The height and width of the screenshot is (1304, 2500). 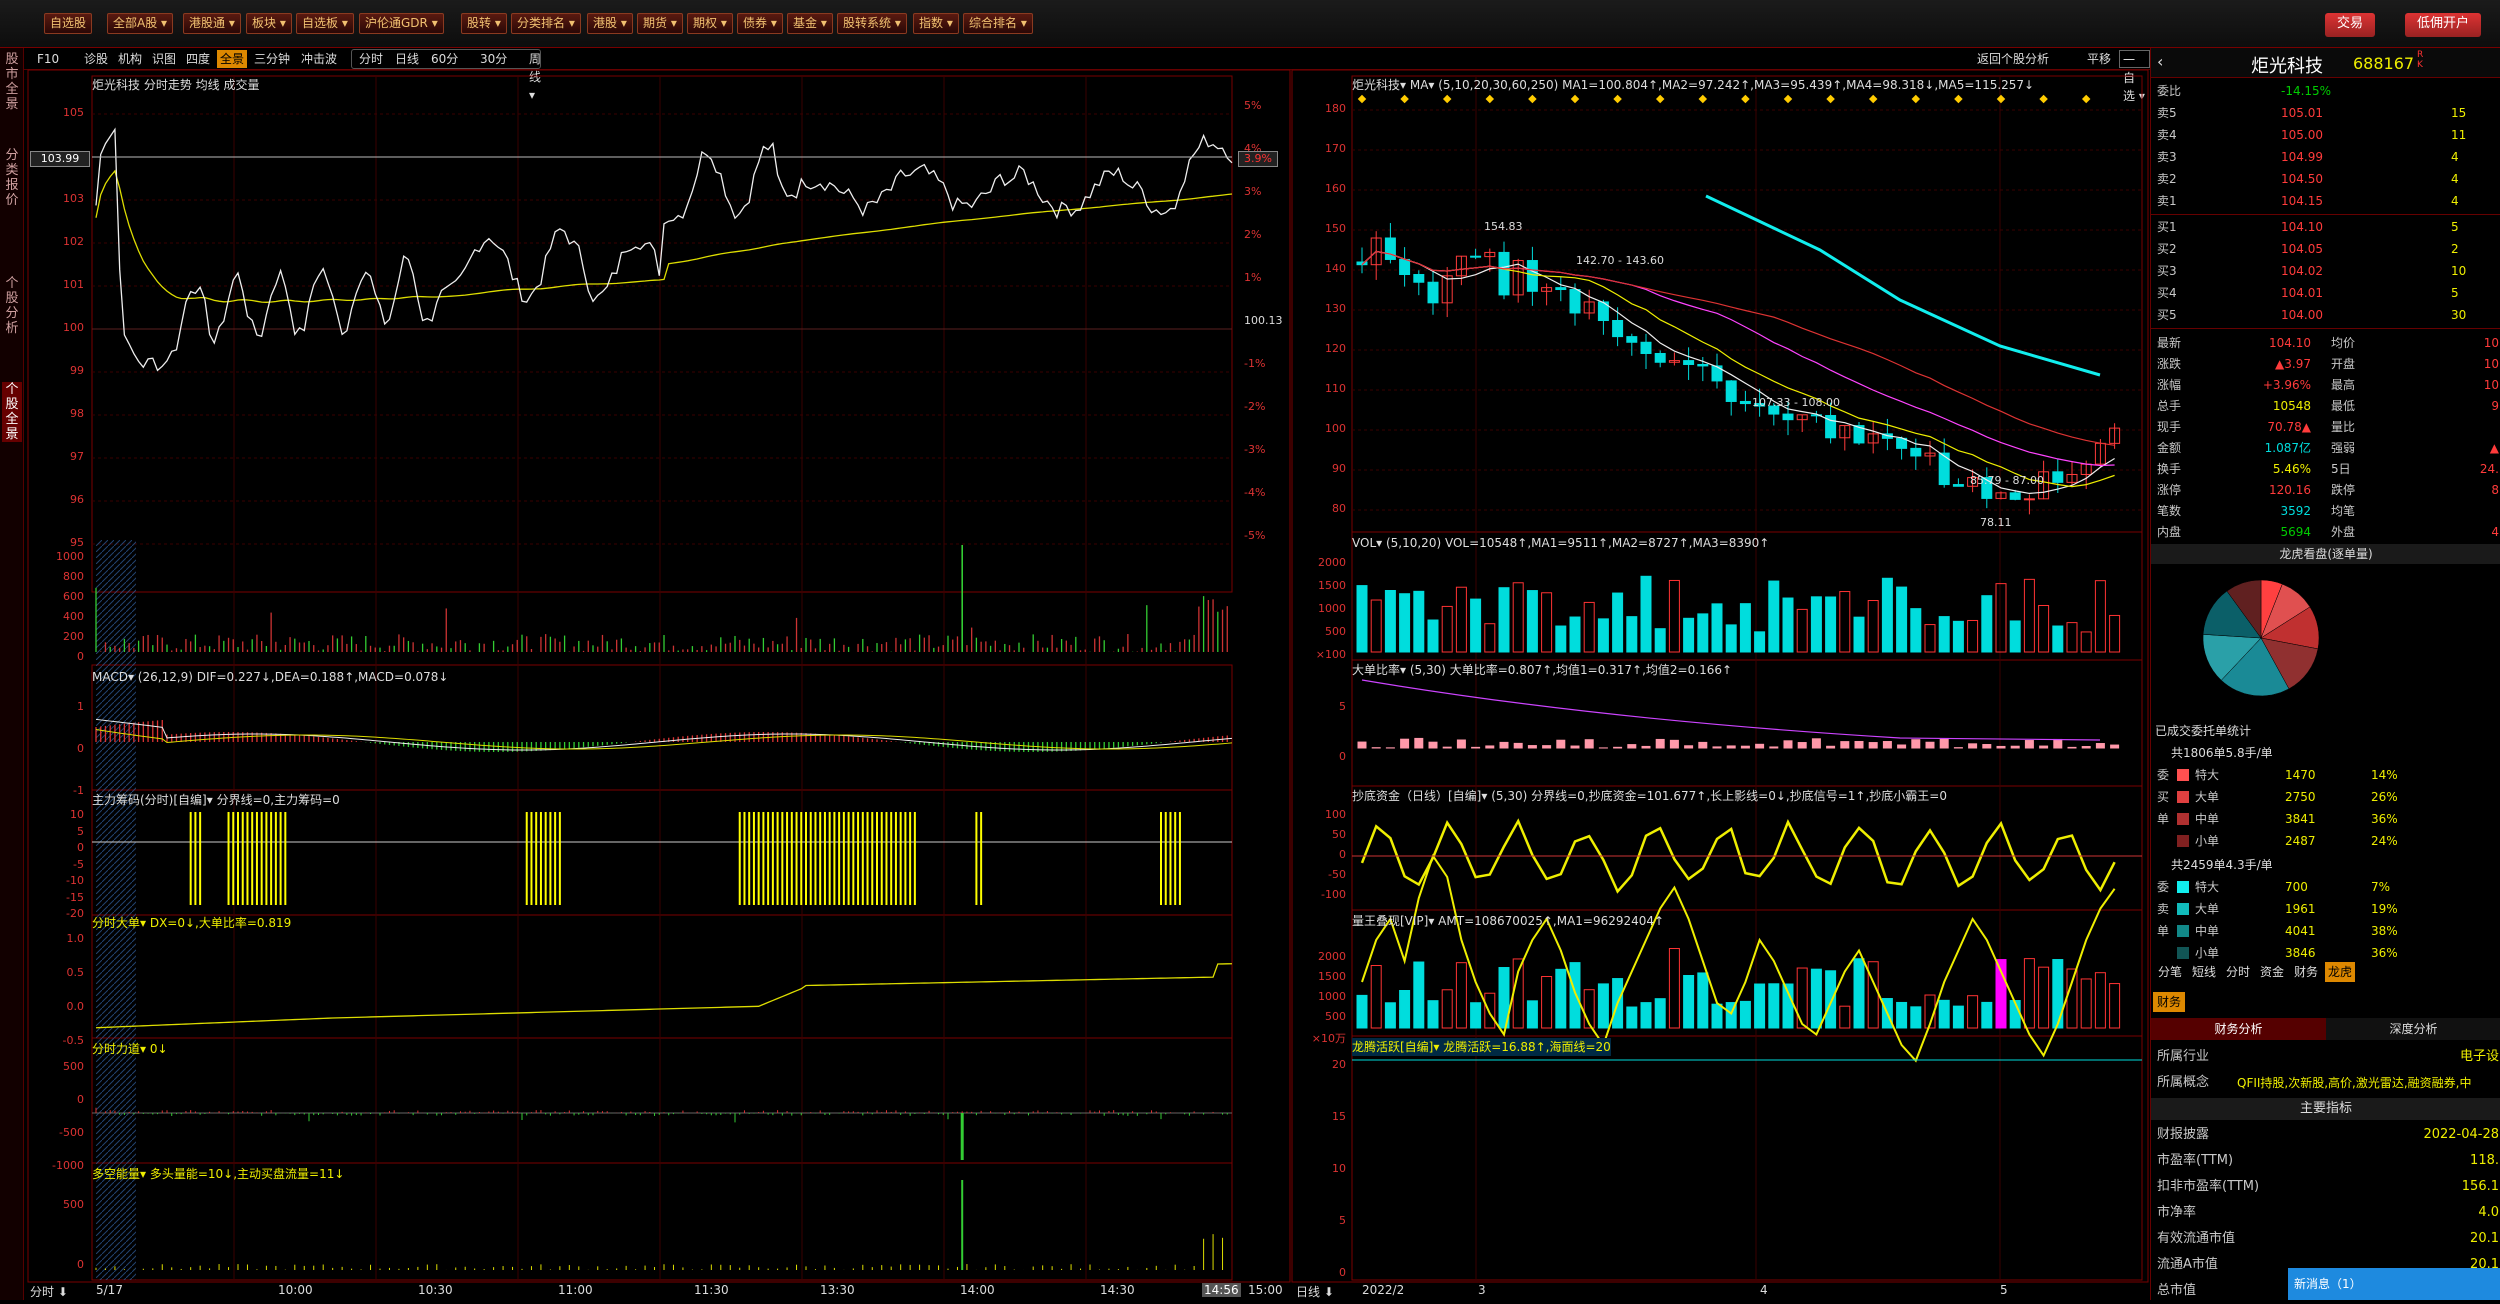 What do you see at coordinates (2238, 1029) in the screenshot?
I see `finance-subtab-0: 财务分析` at bounding box center [2238, 1029].